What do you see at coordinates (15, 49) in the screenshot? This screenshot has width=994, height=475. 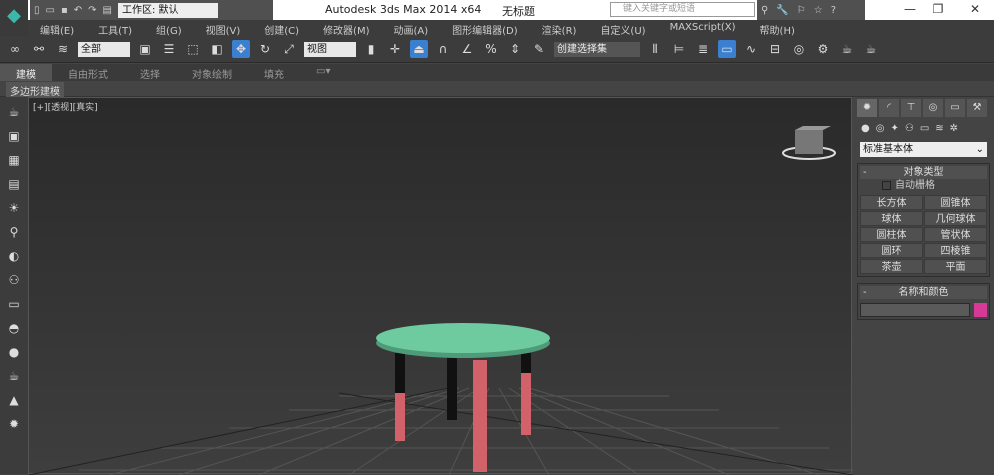 I see `link-icon: ∞` at bounding box center [15, 49].